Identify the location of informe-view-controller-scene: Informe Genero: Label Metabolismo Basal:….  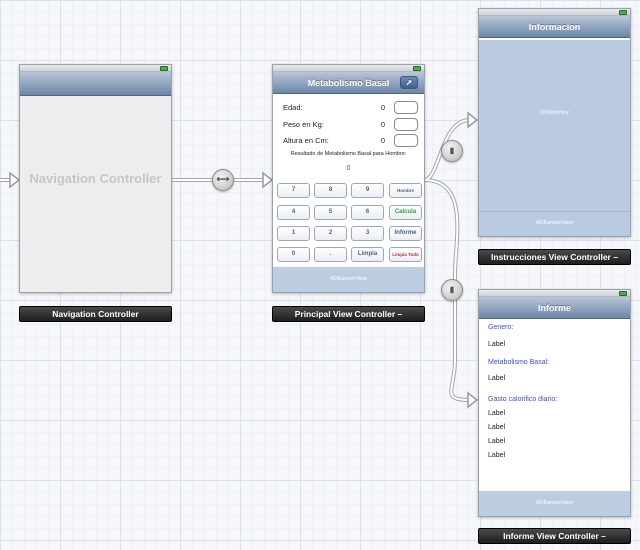
(554, 403).